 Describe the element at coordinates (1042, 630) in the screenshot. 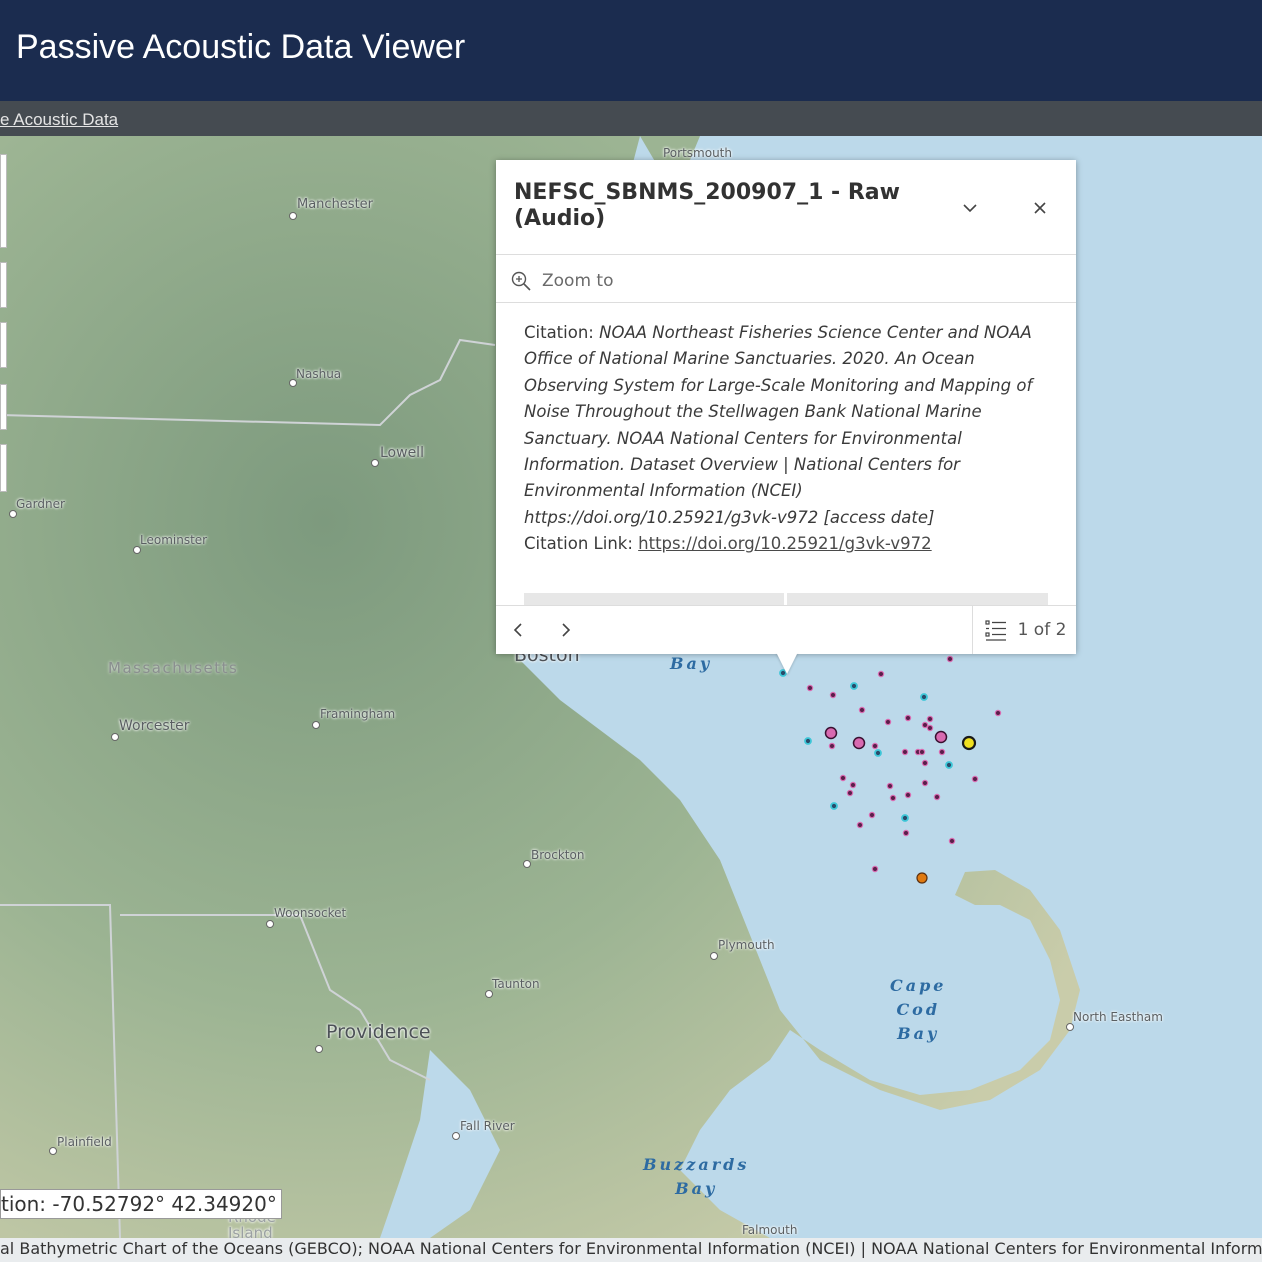

I see `feature-count: 1 of 2` at that location.